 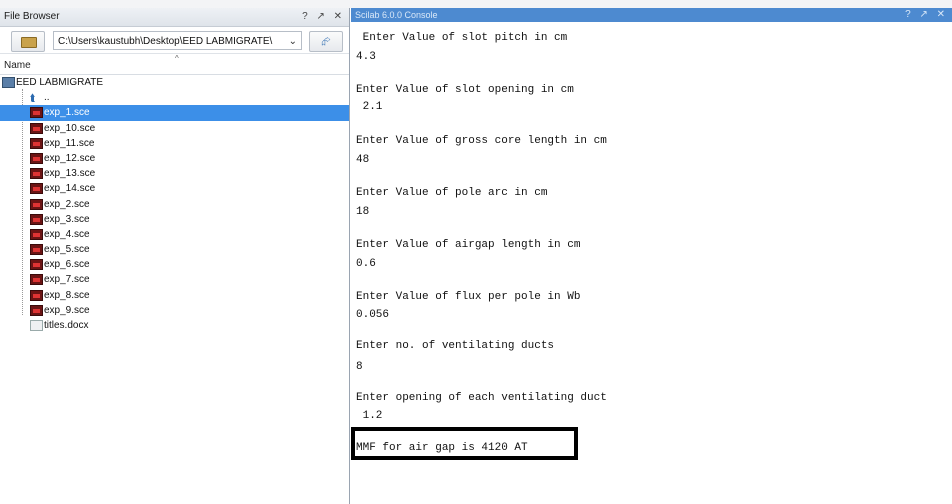 I want to click on console-line: 8, so click(x=359, y=367).